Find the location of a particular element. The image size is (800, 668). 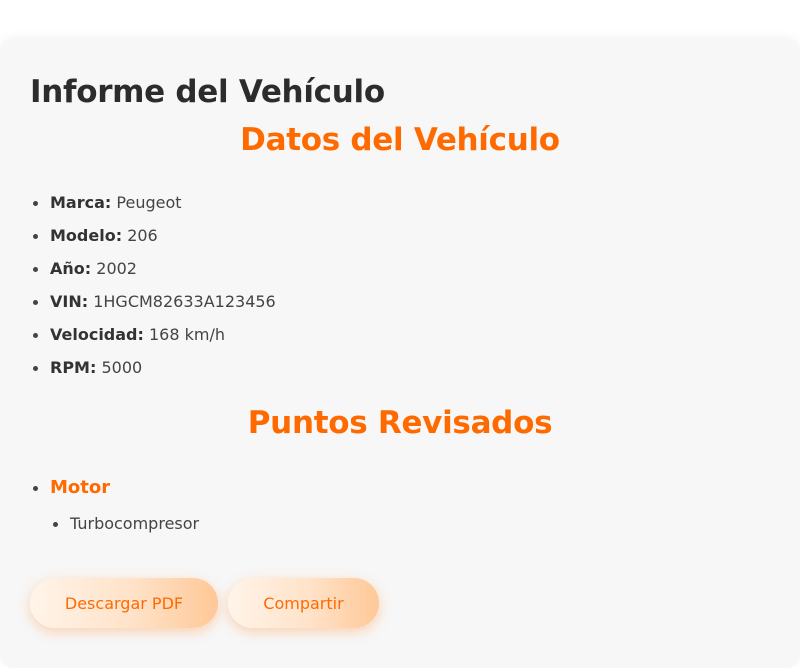

spec-speed: Velocidad: 168 km/h is located at coordinates (153, 339).